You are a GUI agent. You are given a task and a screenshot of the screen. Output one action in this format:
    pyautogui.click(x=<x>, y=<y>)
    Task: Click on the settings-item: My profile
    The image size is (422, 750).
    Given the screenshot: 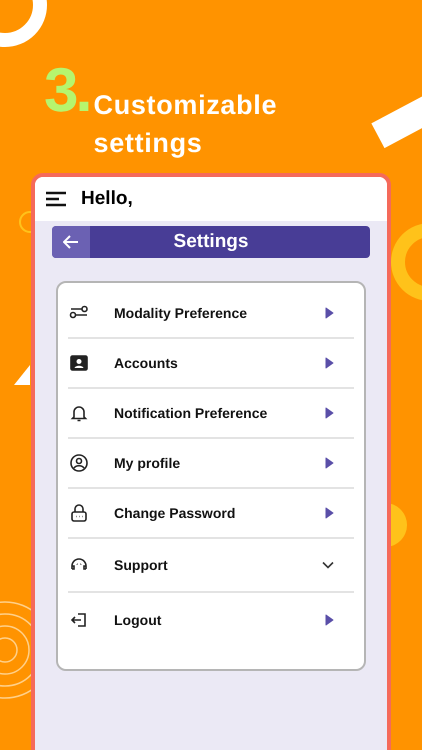 What is the action you would take?
    pyautogui.click(x=211, y=464)
    